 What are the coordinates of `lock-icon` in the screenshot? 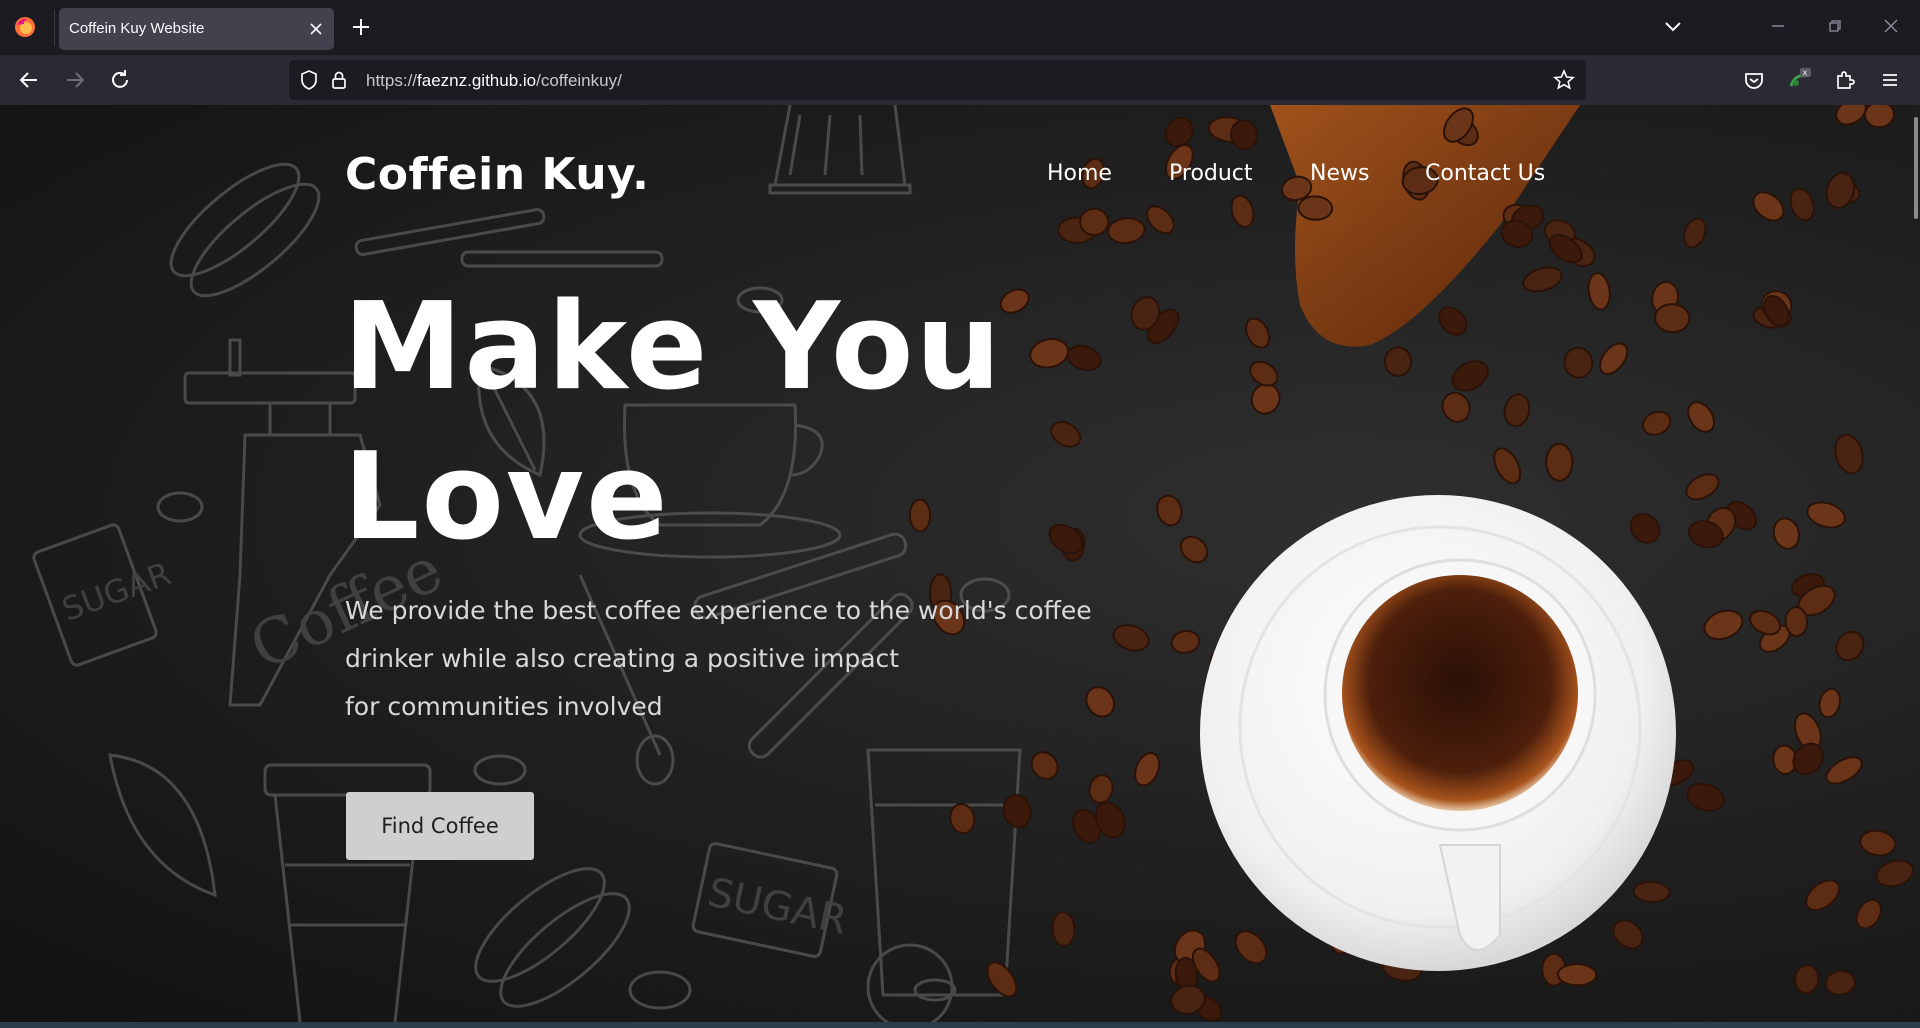 It's located at (339, 80).